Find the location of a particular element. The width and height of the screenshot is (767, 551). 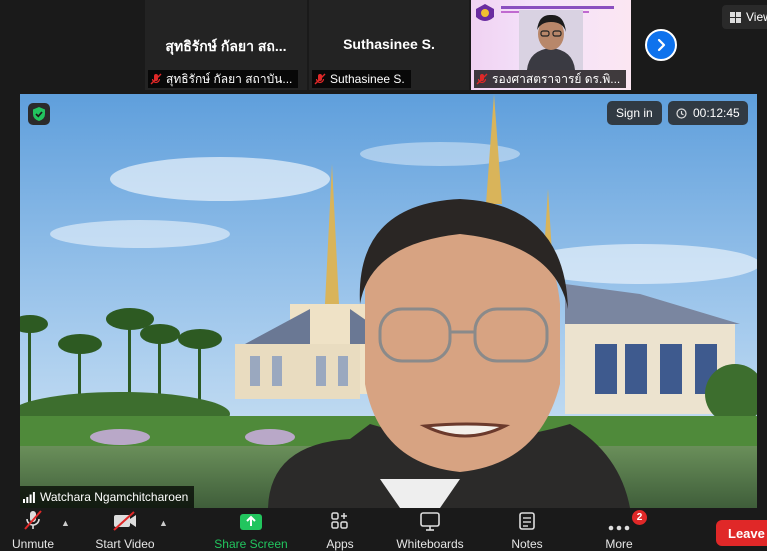

audio-options-caret-icon: ▲ is located at coordinates (65, 523).